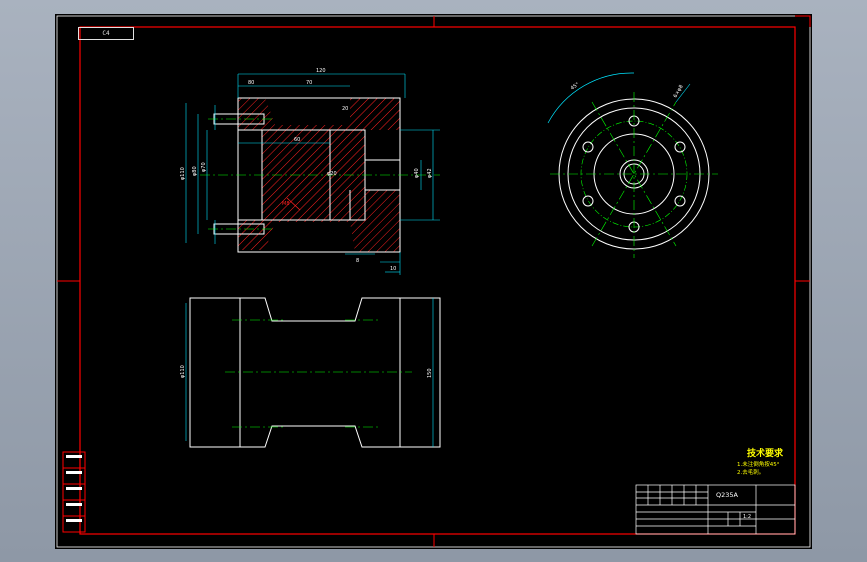  I want to click on material-label: Q235A, so click(727, 495).